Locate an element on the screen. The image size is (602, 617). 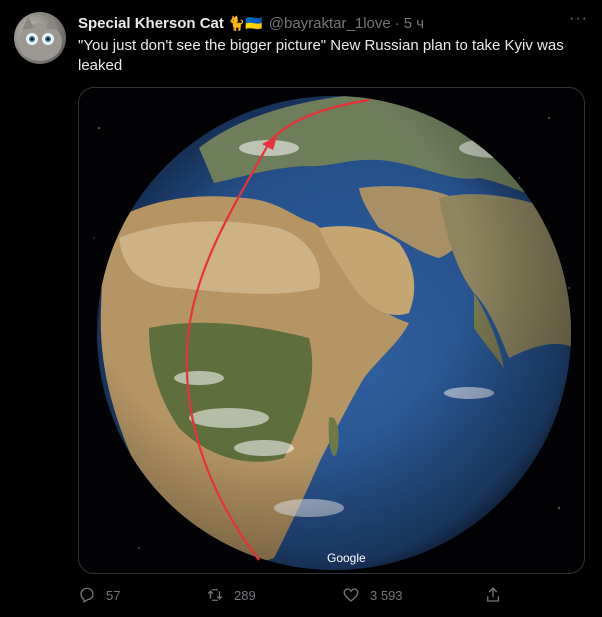
share-button is located at coordinates (498, 595).